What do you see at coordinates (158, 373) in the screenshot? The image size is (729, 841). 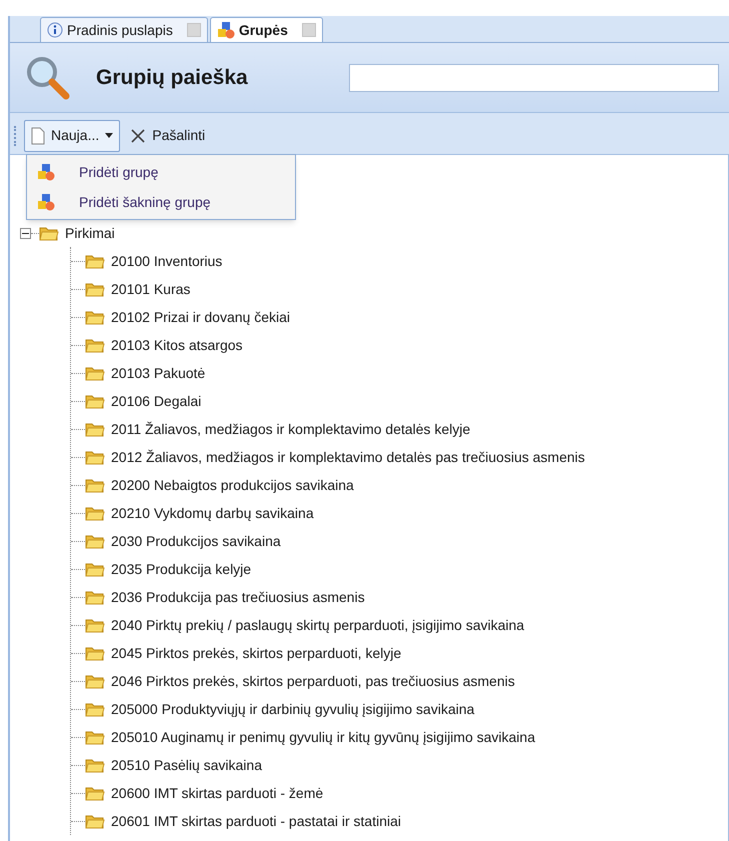 I see `tree-item: 20103 Pakuotė` at bounding box center [158, 373].